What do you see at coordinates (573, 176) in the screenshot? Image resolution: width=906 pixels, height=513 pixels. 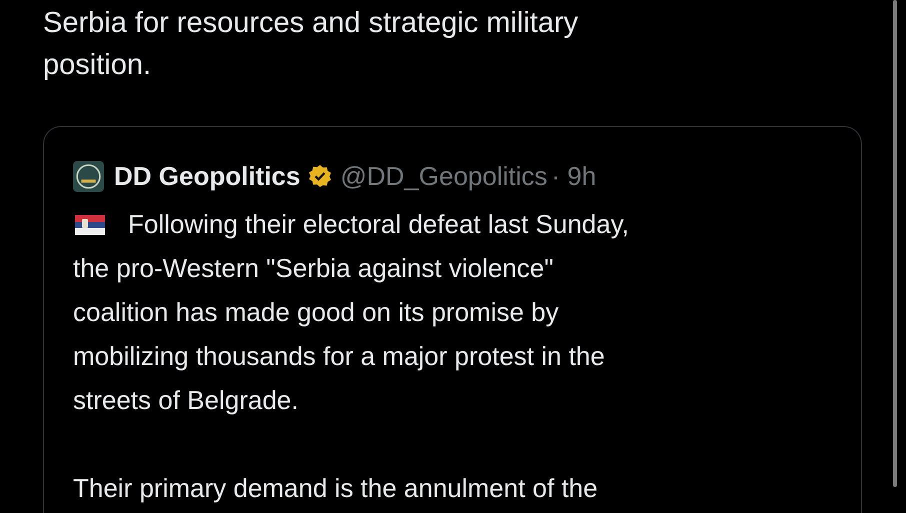 I see `post-time: · 9h` at bounding box center [573, 176].